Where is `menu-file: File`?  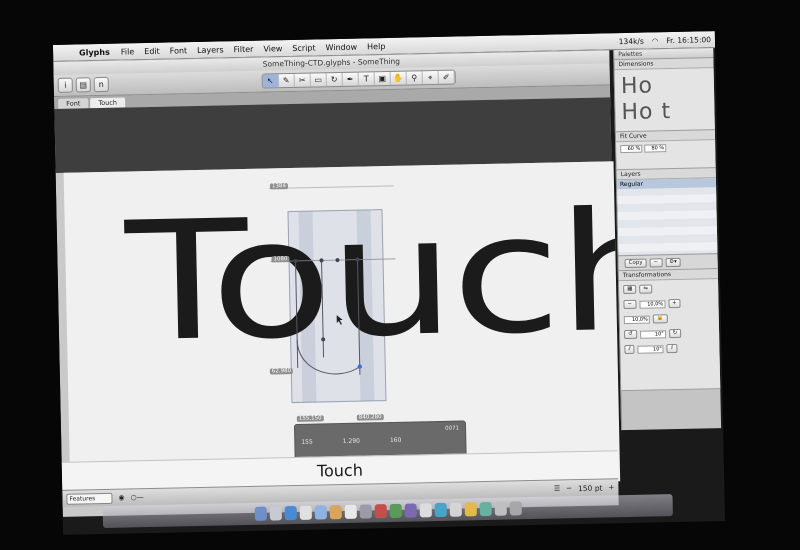 menu-file: File is located at coordinates (128, 51).